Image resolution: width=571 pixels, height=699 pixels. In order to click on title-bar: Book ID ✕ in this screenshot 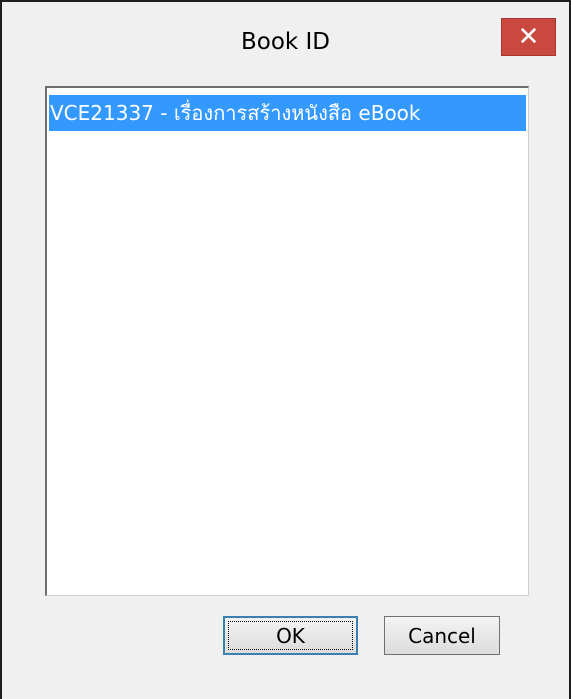, I will do `click(285, 37)`.